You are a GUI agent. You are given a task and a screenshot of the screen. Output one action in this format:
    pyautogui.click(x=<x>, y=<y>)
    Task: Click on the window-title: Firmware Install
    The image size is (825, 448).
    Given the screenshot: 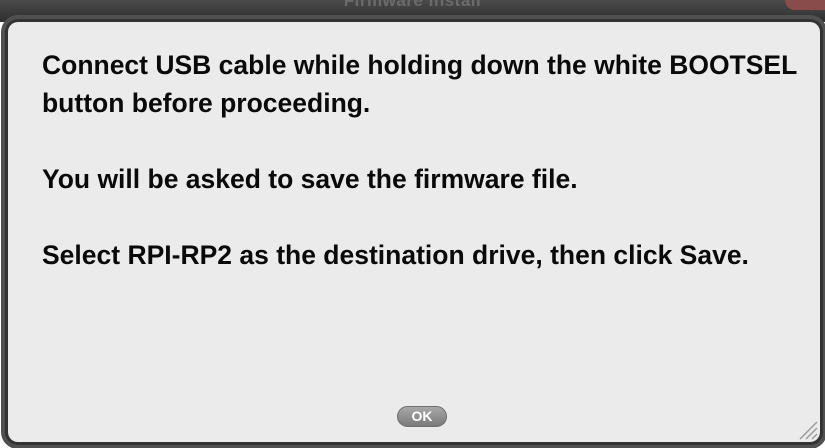 What is the action you would take?
    pyautogui.click(x=412, y=5)
    